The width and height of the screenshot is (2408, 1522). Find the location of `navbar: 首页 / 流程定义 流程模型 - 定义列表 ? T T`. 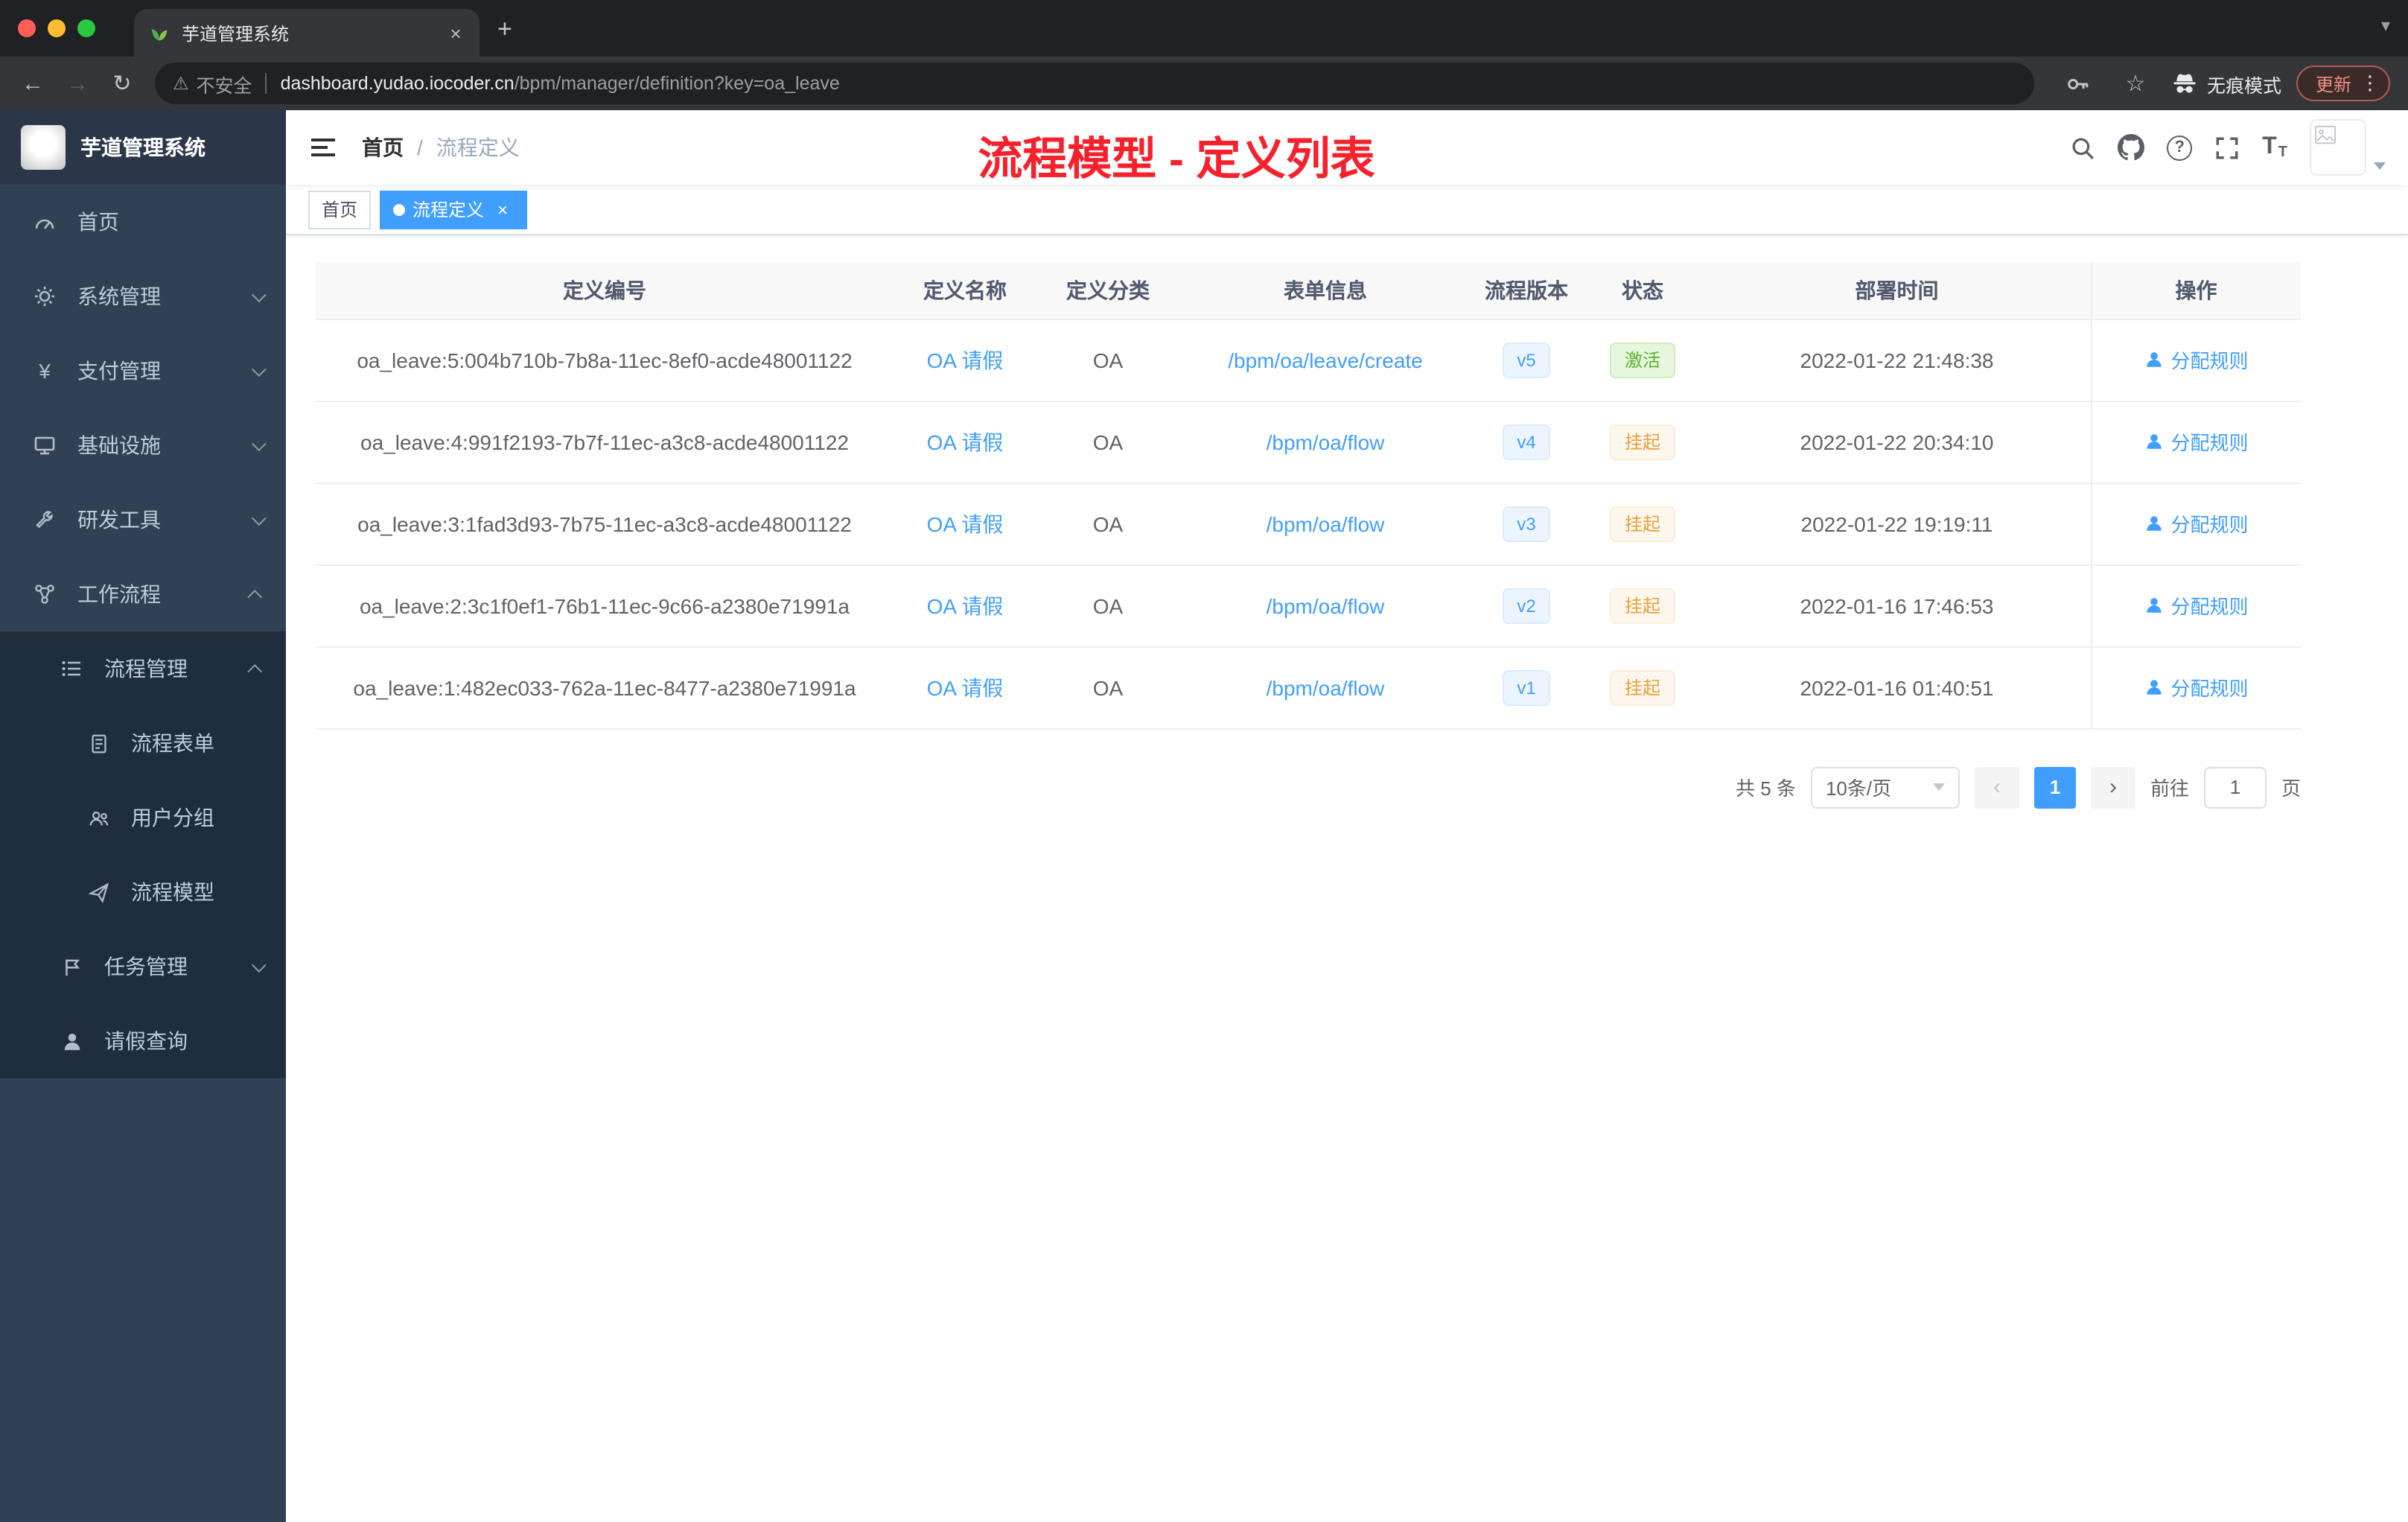

navbar: 首页 / 流程定义 流程模型 - 定义列表 ? T T is located at coordinates (1347, 147).